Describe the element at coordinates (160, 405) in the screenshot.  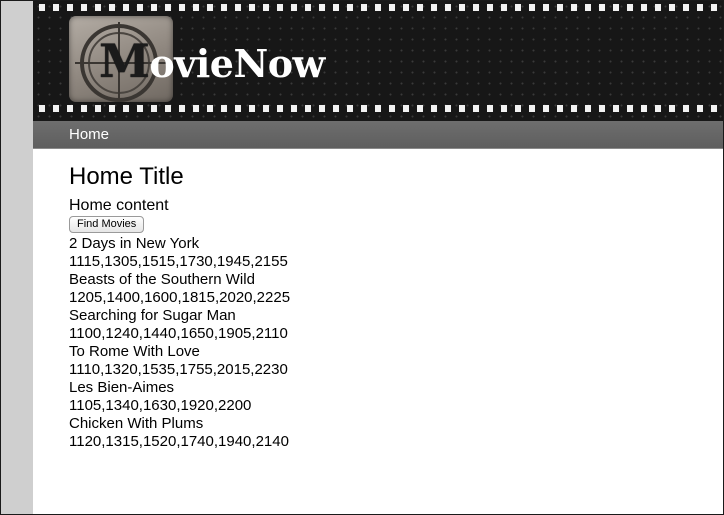
I see `movie-showtimes: 1105,1340,1630,1920,2200` at that location.